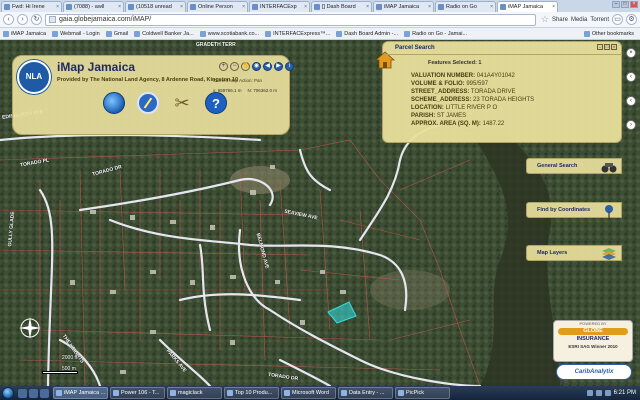  I want to click on zoom-in-icon: +, so click(223, 66).